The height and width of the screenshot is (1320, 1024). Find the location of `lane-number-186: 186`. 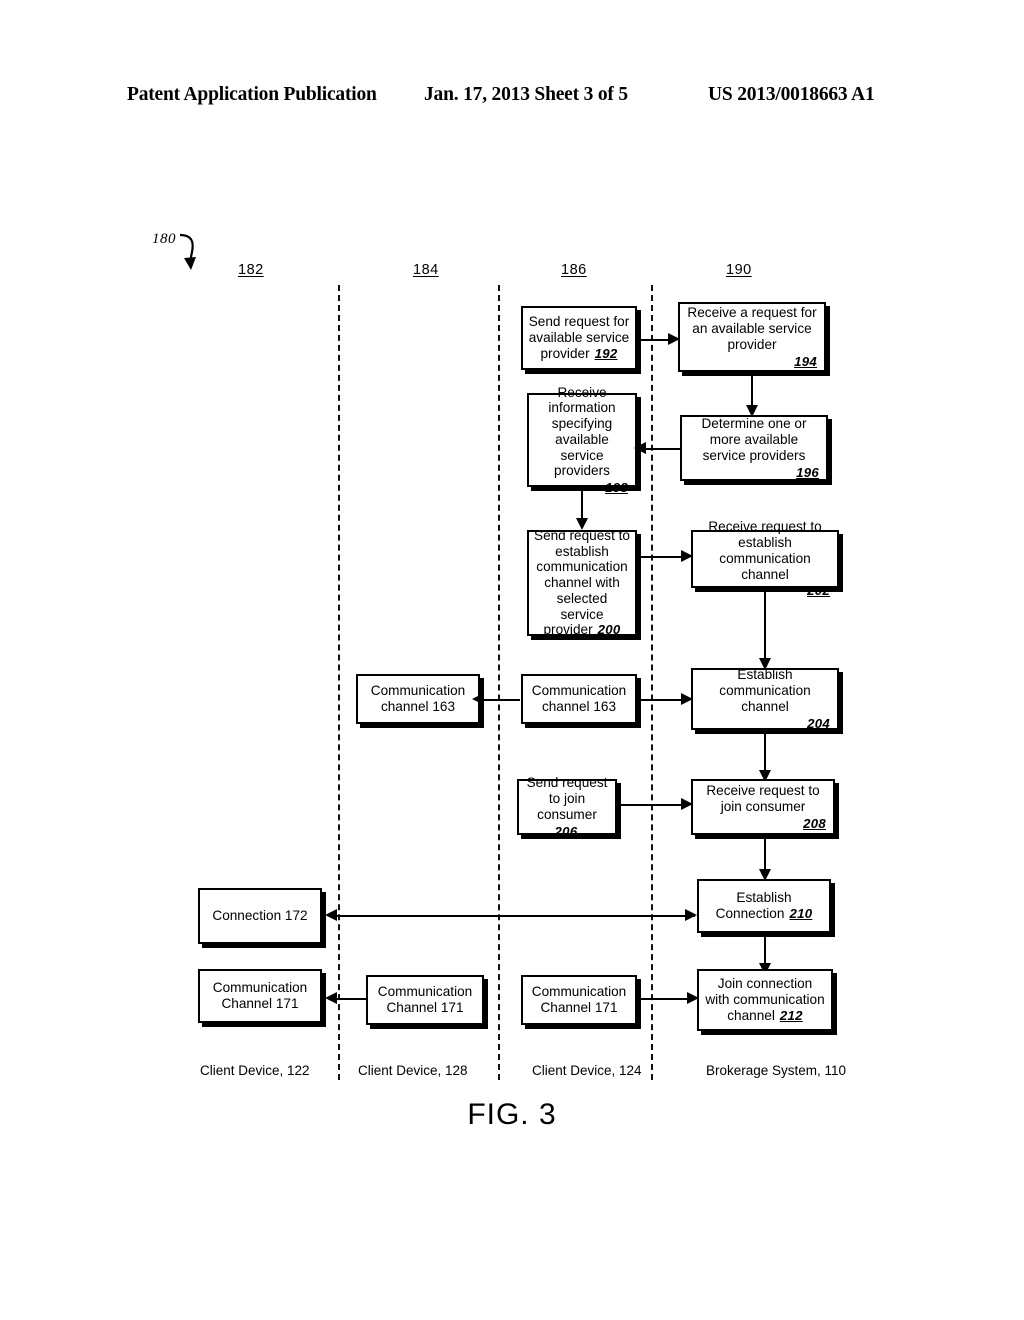

lane-number-186: 186 is located at coordinates (574, 270).